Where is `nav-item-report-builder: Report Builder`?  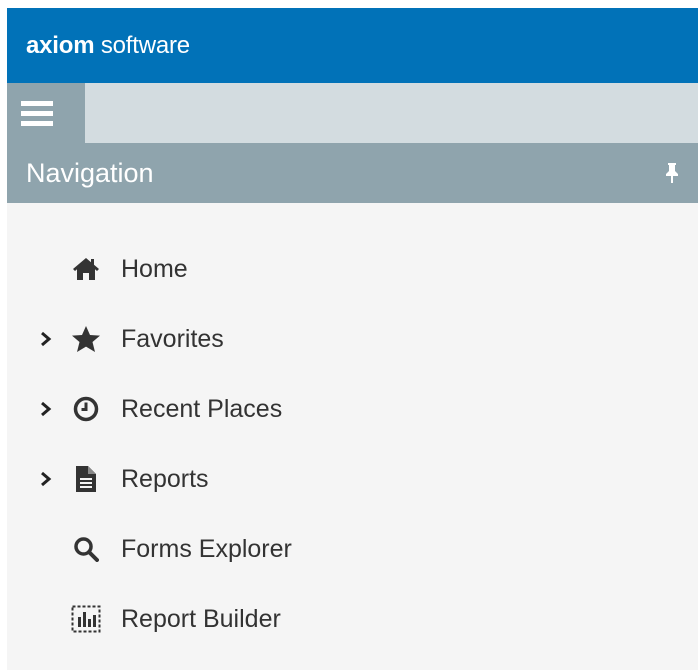 nav-item-report-builder: Report Builder is located at coordinates (352, 619).